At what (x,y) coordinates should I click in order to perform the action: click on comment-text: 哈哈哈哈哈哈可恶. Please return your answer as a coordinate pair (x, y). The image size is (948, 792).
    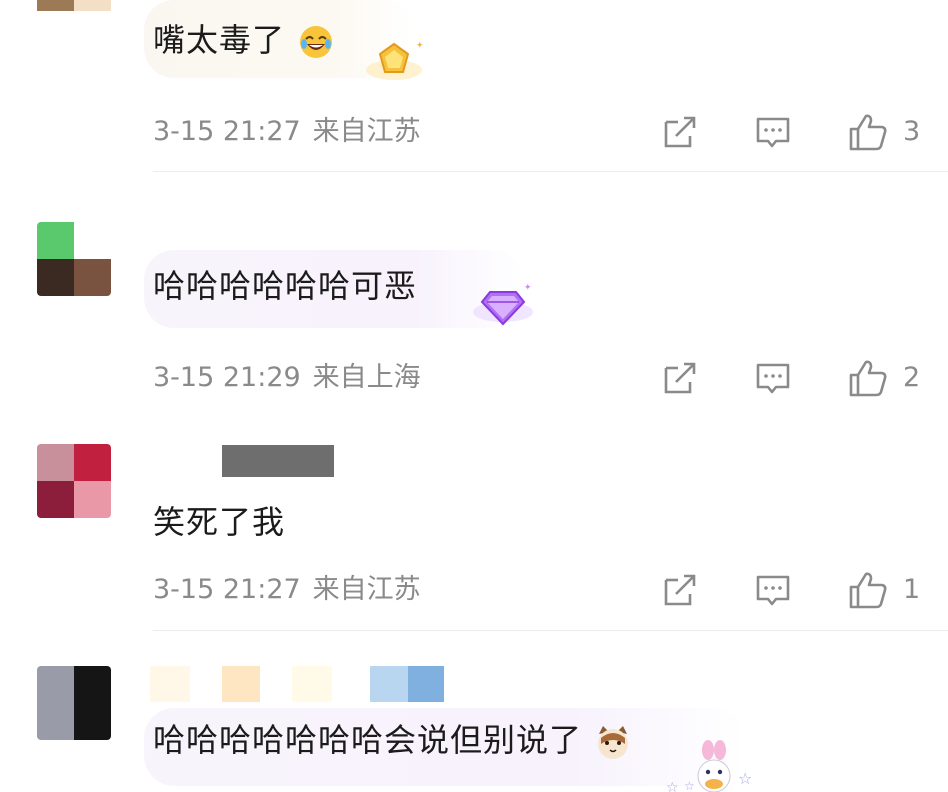
    Looking at the image, I should click on (285, 286).